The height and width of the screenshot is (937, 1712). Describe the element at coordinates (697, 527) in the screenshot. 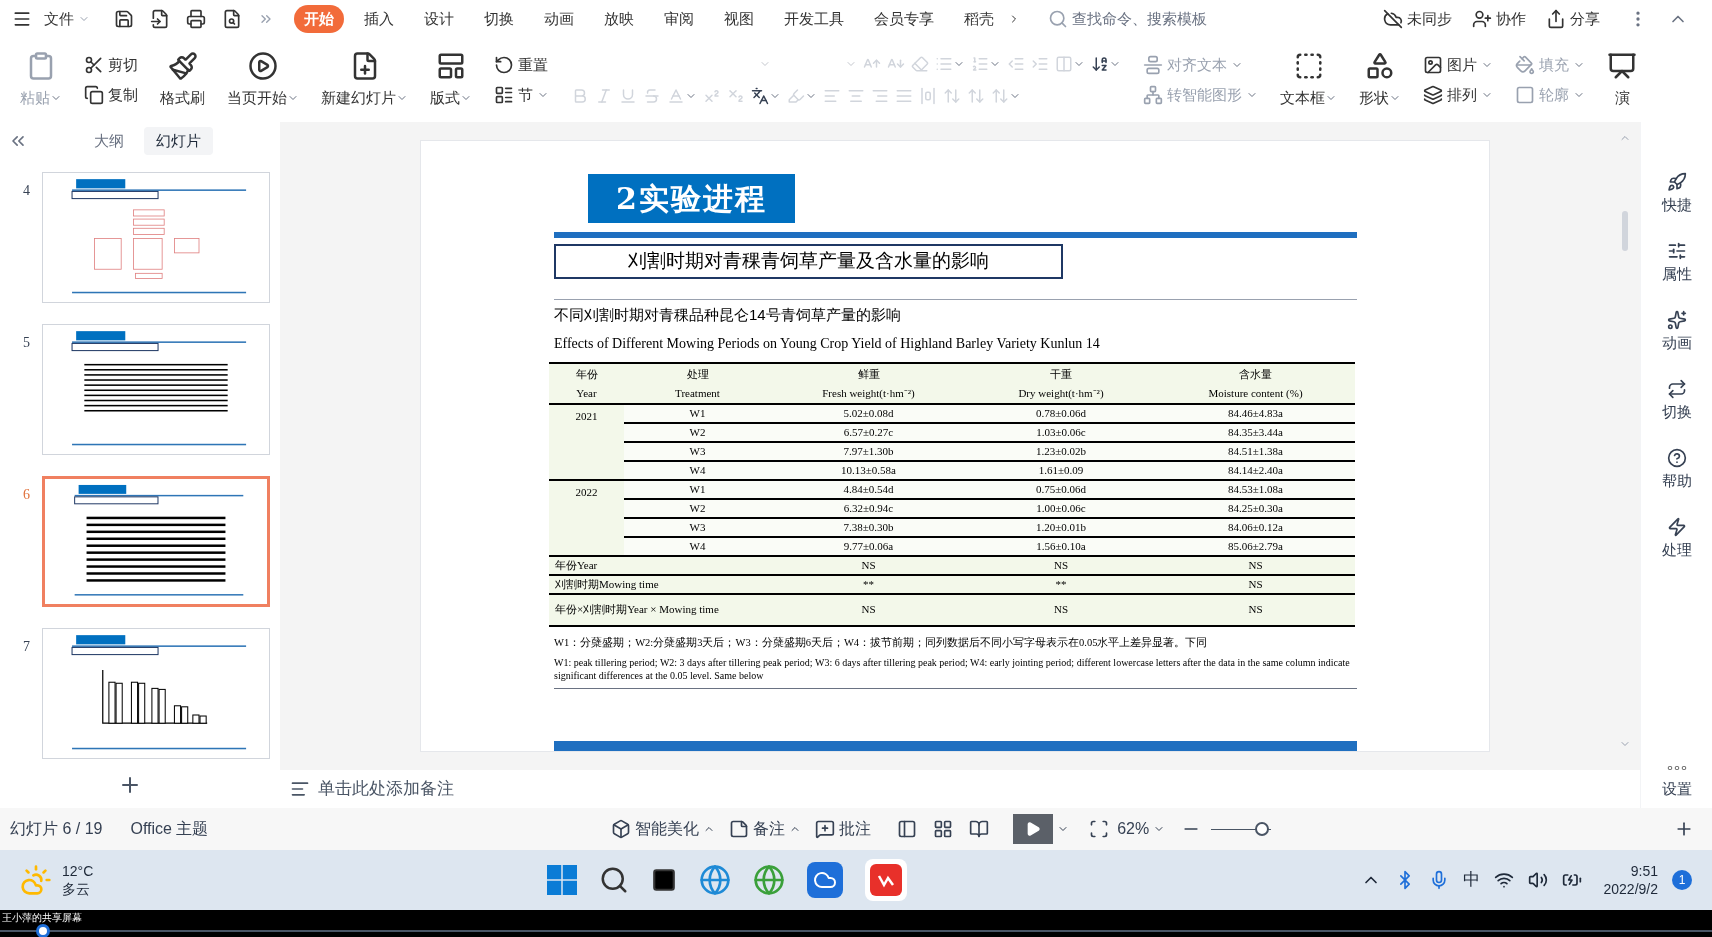

I see `table-cell: W3` at that location.